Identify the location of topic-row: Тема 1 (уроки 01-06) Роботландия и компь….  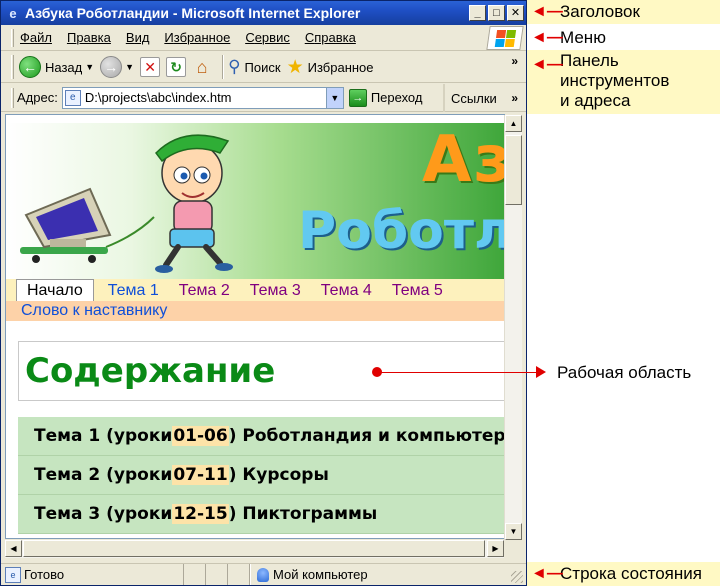
(261, 436).